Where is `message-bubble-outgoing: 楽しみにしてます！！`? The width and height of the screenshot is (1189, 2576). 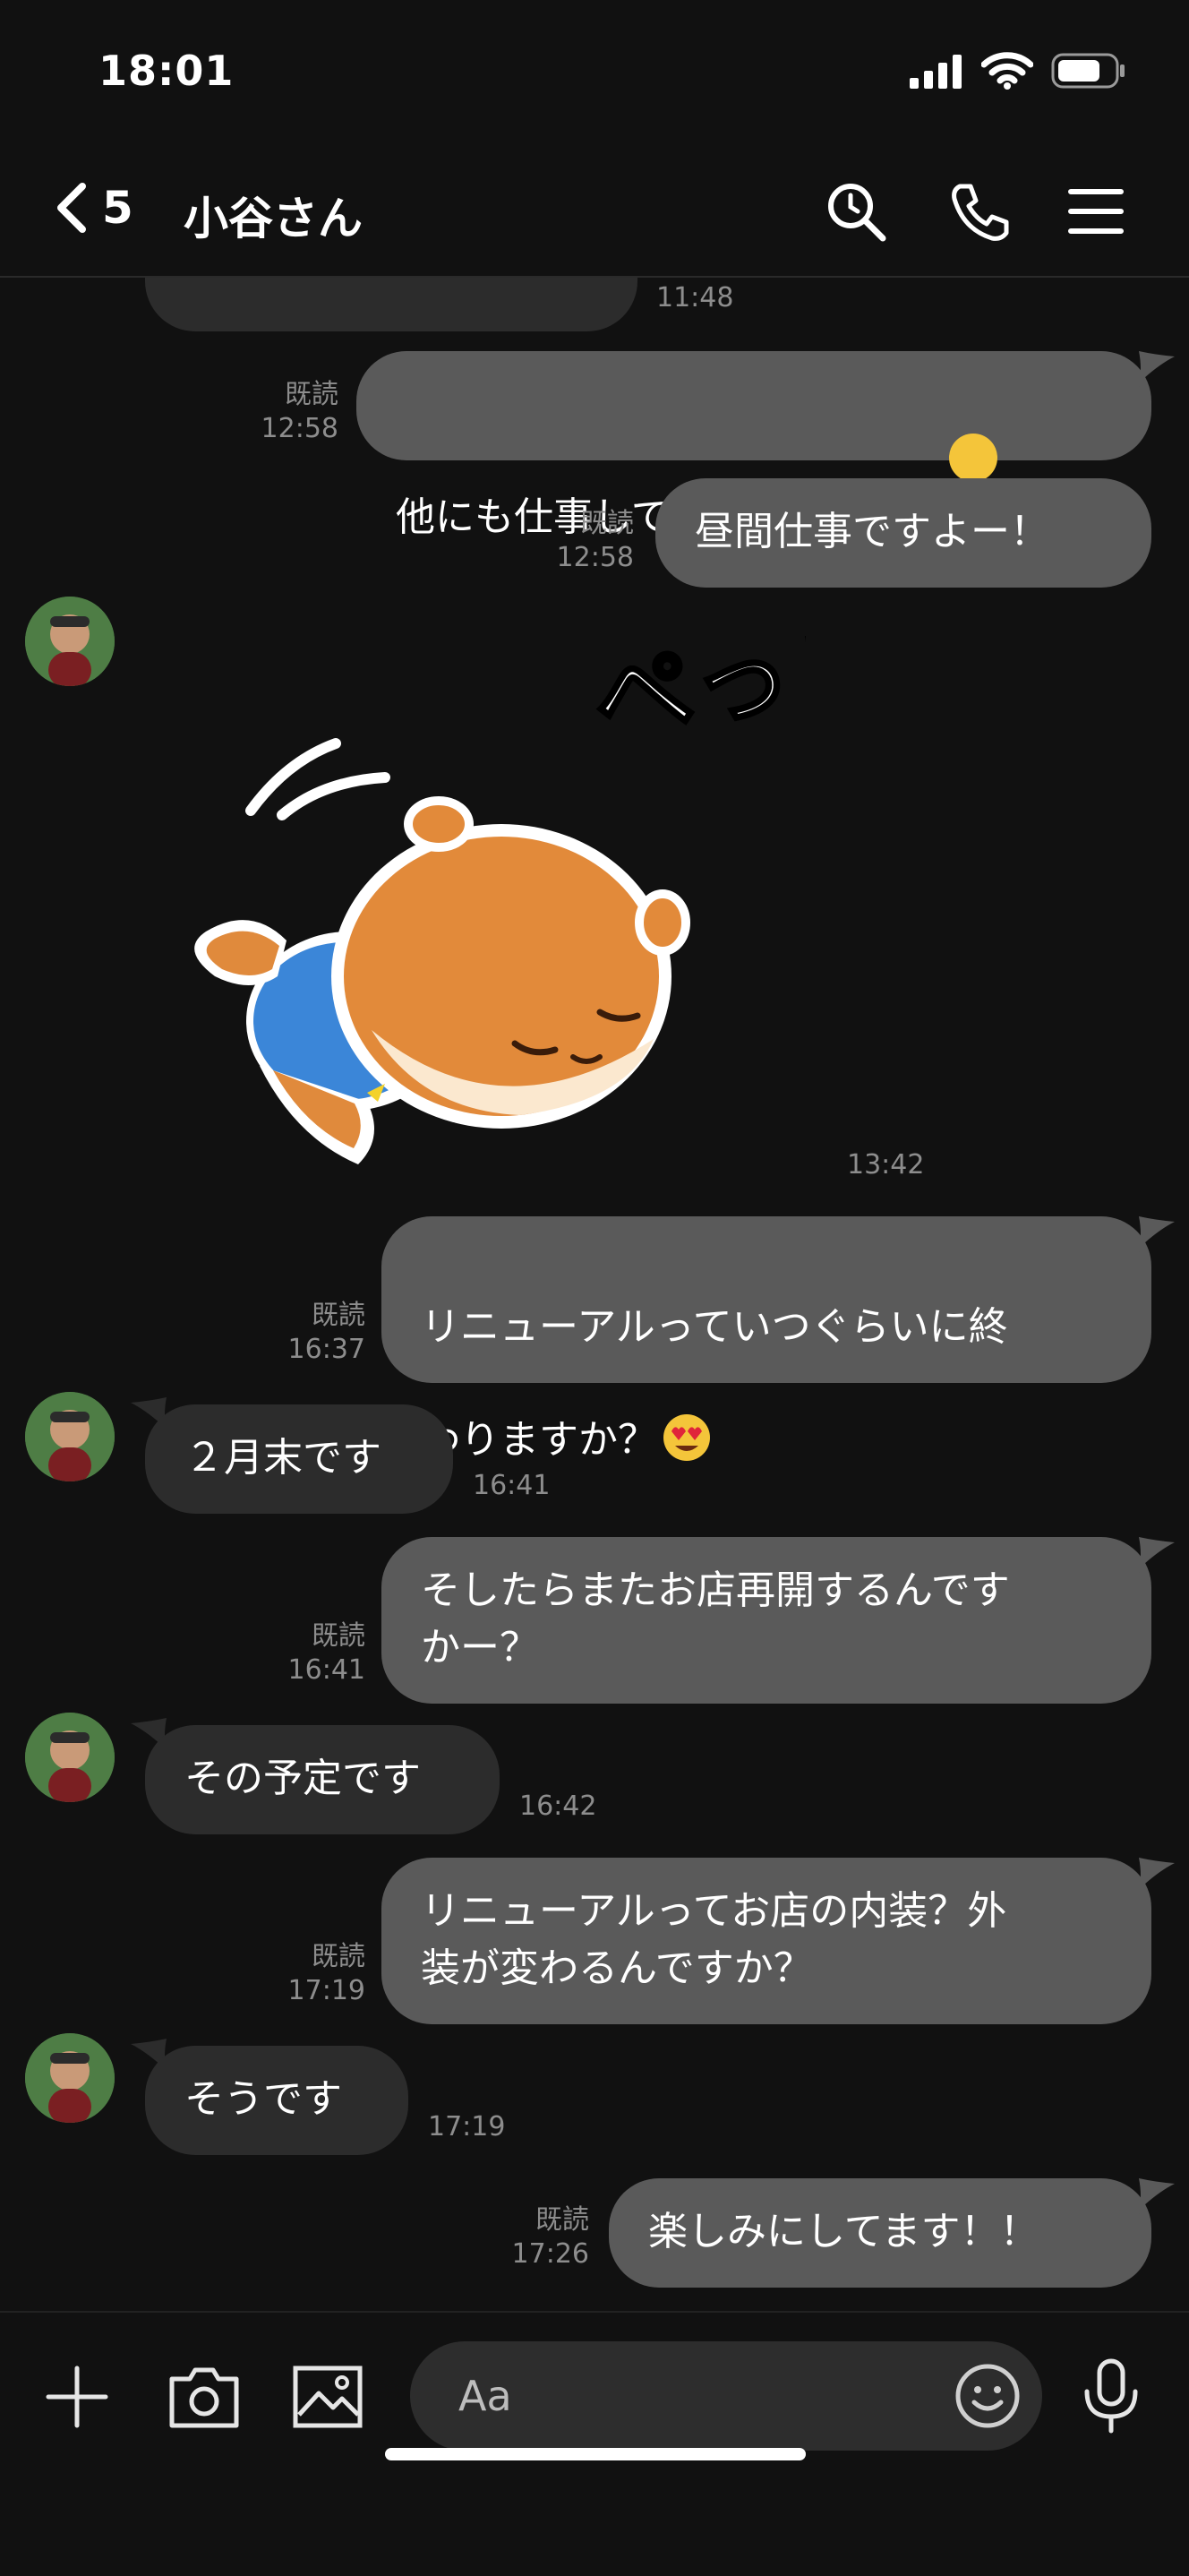 message-bubble-outgoing: 楽しみにしてます！！ is located at coordinates (880, 2233).